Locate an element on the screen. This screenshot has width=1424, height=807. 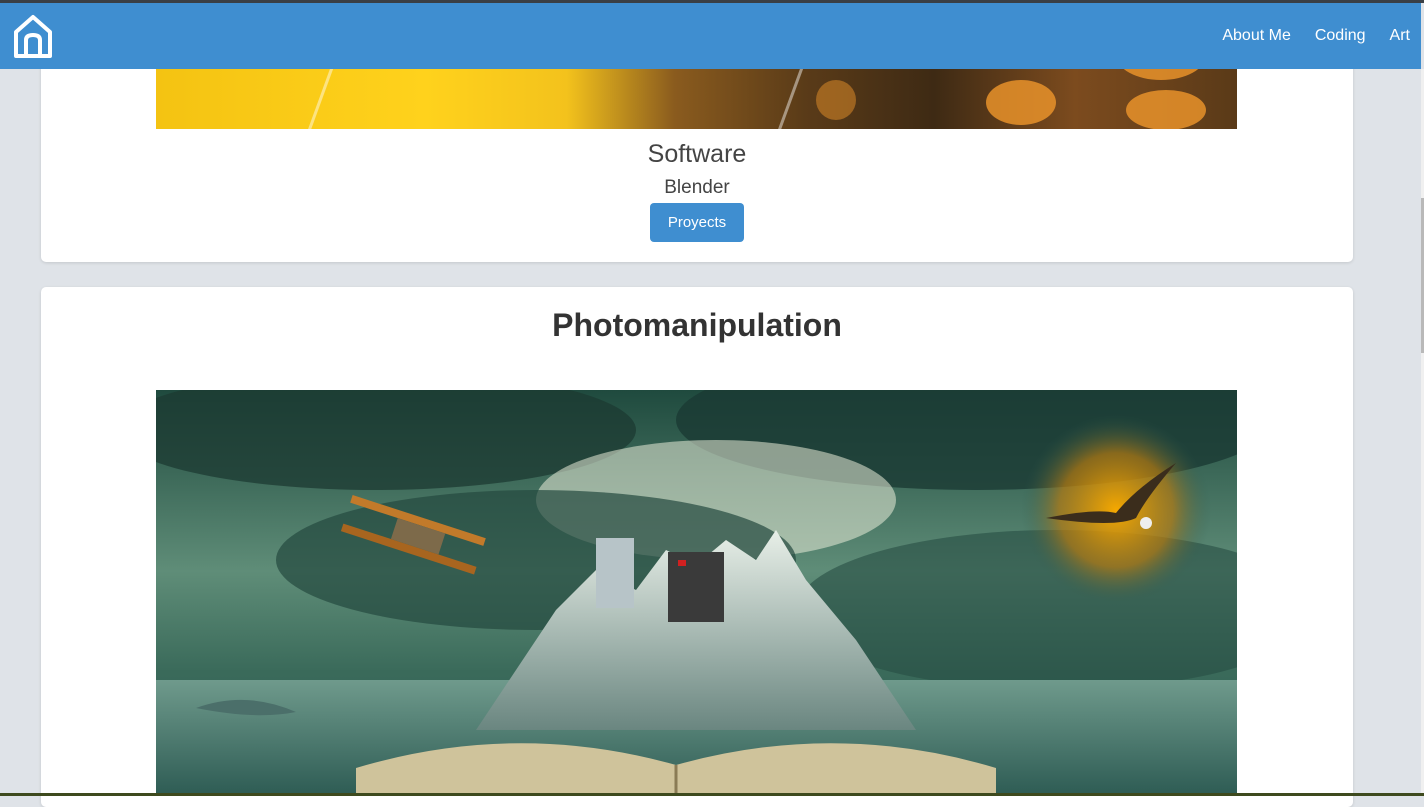
nav-links: About Me Coding Art is located at coordinates (1316, 36).